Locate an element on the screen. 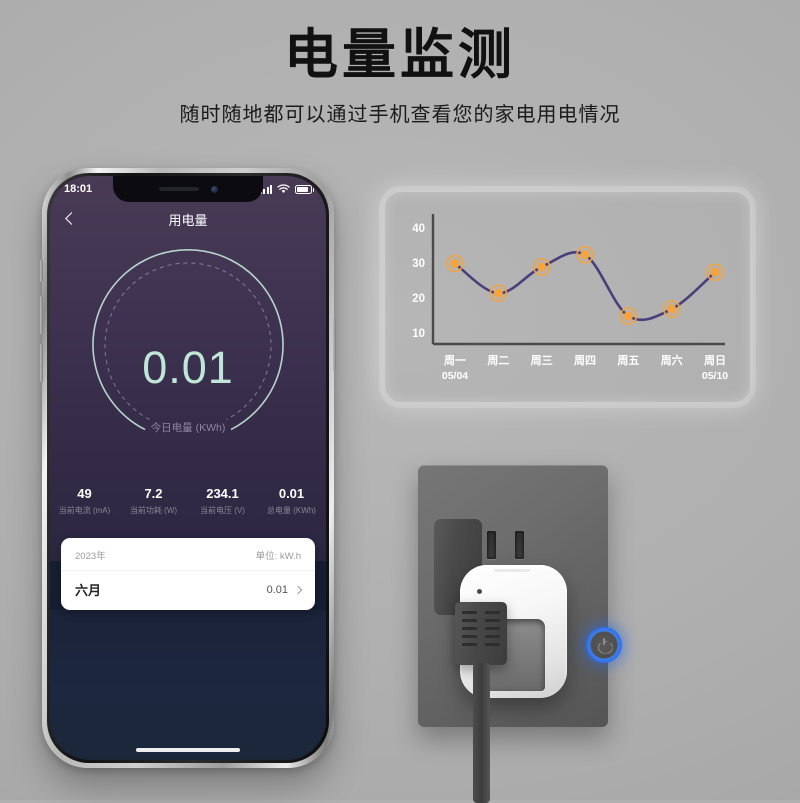 This screenshot has height=803, width=800. stat-label: 当前功耗 (W) is located at coordinates (153, 510).